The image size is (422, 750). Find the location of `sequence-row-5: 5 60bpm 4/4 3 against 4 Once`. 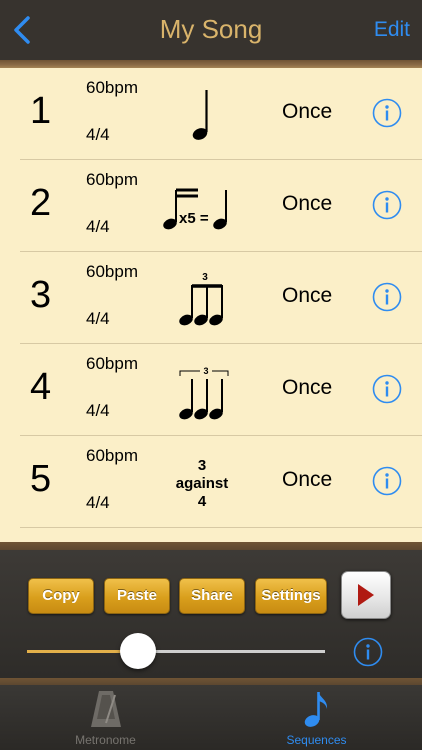

sequence-row-5: 5 60bpm 4/4 3 against 4 Once is located at coordinates (211, 482).